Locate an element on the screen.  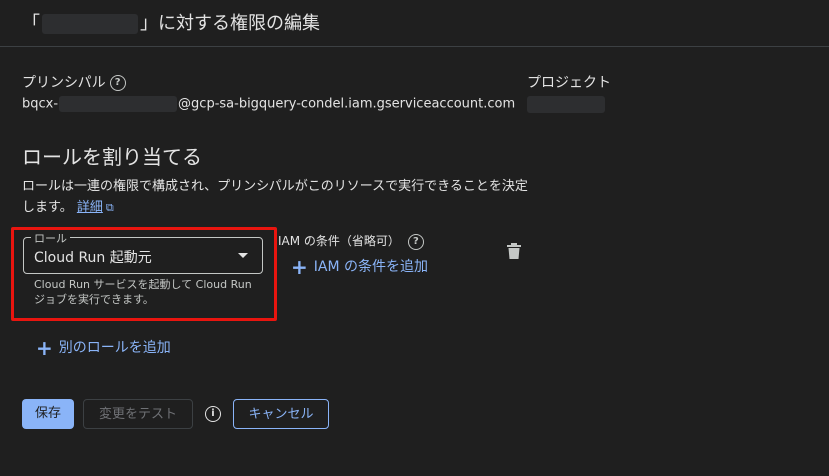
iam-condition-label-row: IAM の条件（省略可）? is located at coordinates (351, 241).